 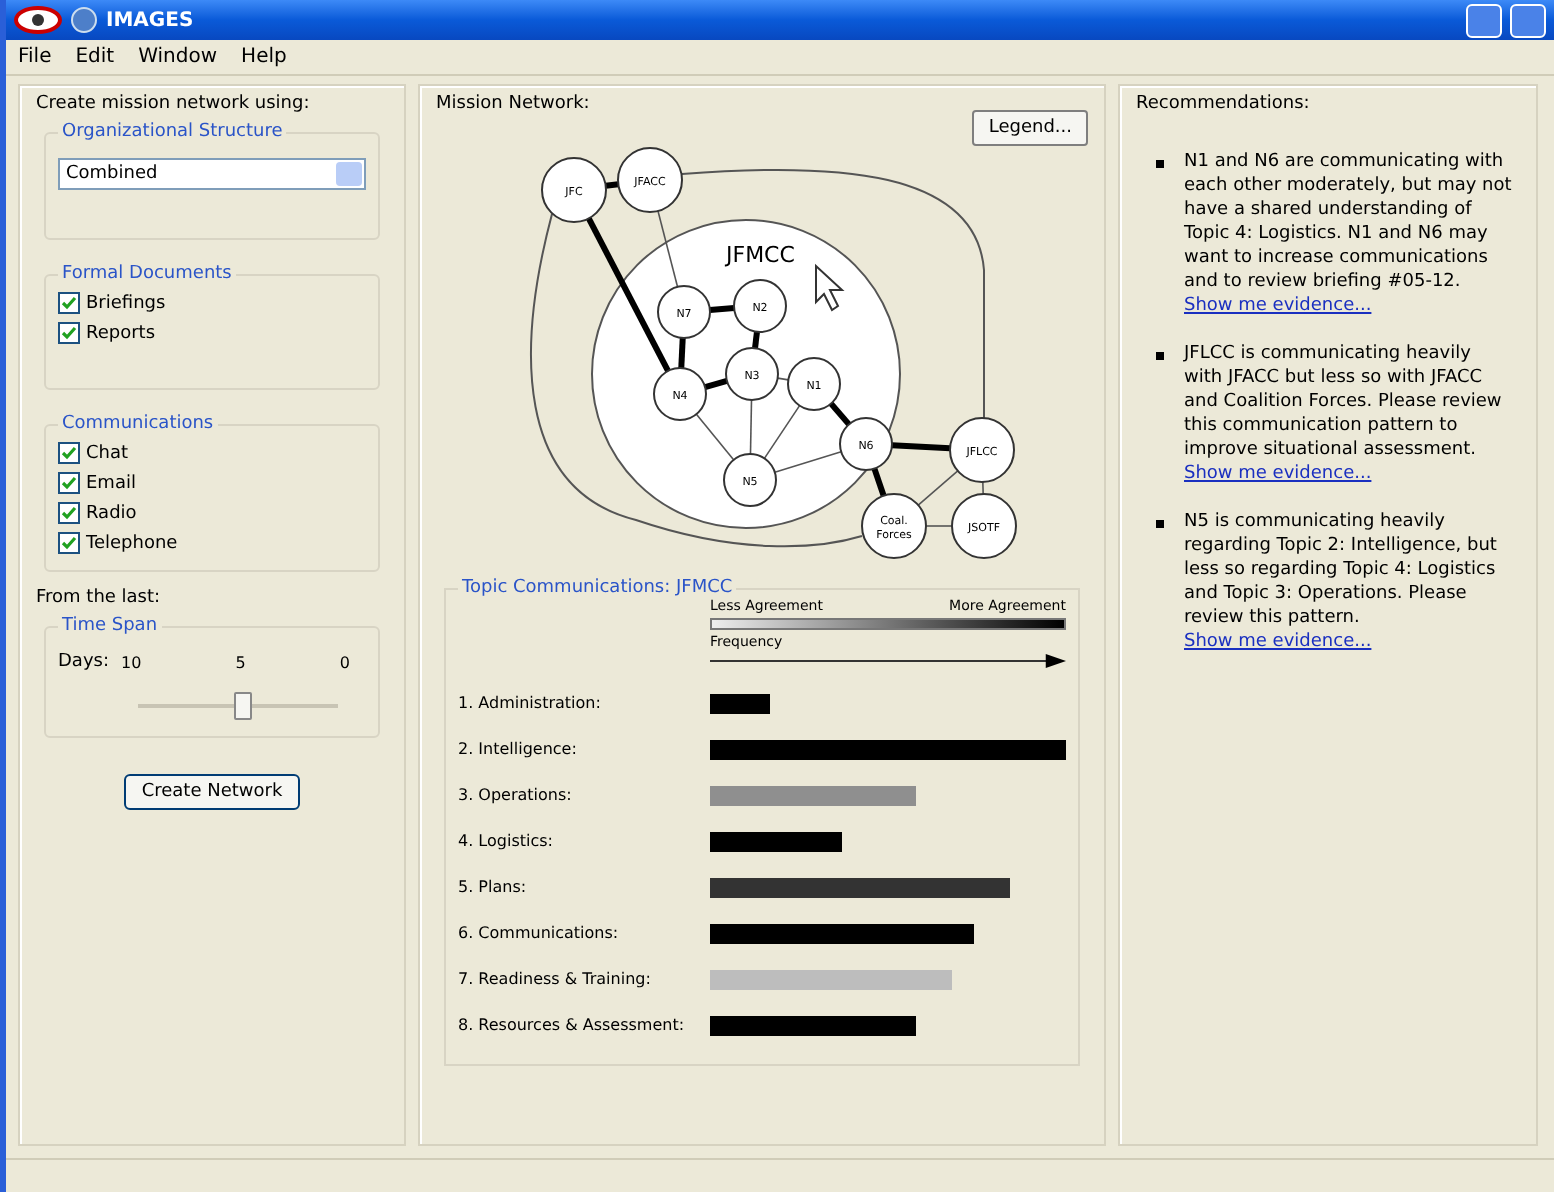 What do you see at coordinates (121, 333) in the screenshot?
I see `checkbox-label: Reports` at bounding box center [121, 333].